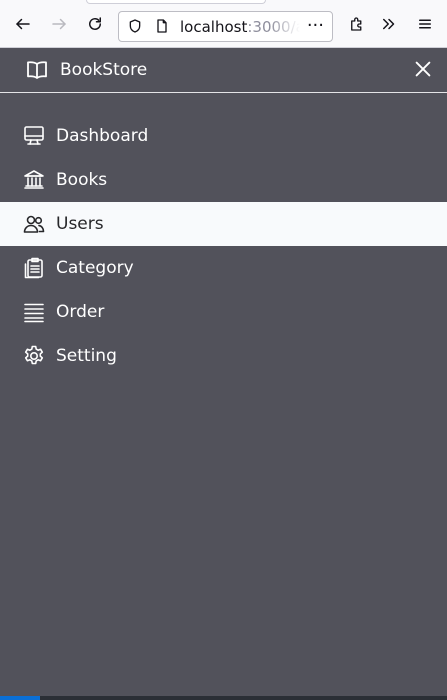 Image resolution: width=447 pixels, height=700 pixels. What do you see at coordinates (223, 70) in the screenshot?
I see `sidebar-header: BookStore` at bounding box center [223, 70].